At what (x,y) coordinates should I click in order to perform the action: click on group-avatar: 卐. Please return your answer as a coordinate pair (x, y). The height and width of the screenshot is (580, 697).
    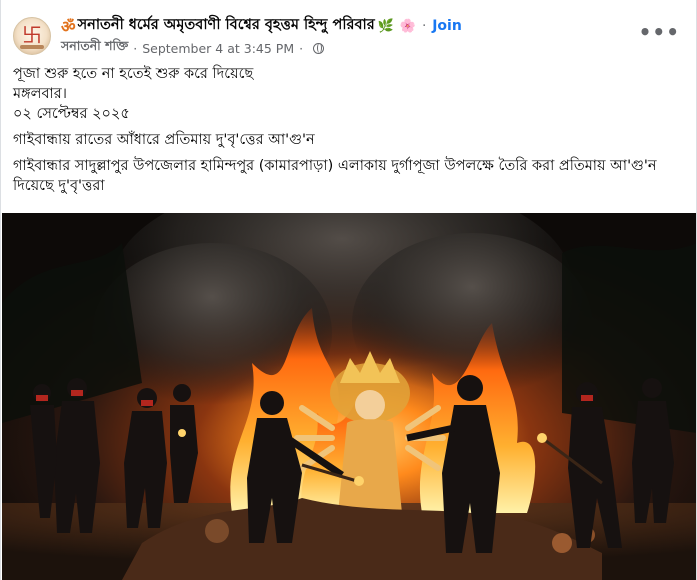
    Looking at the image, I should click on (32, 36).